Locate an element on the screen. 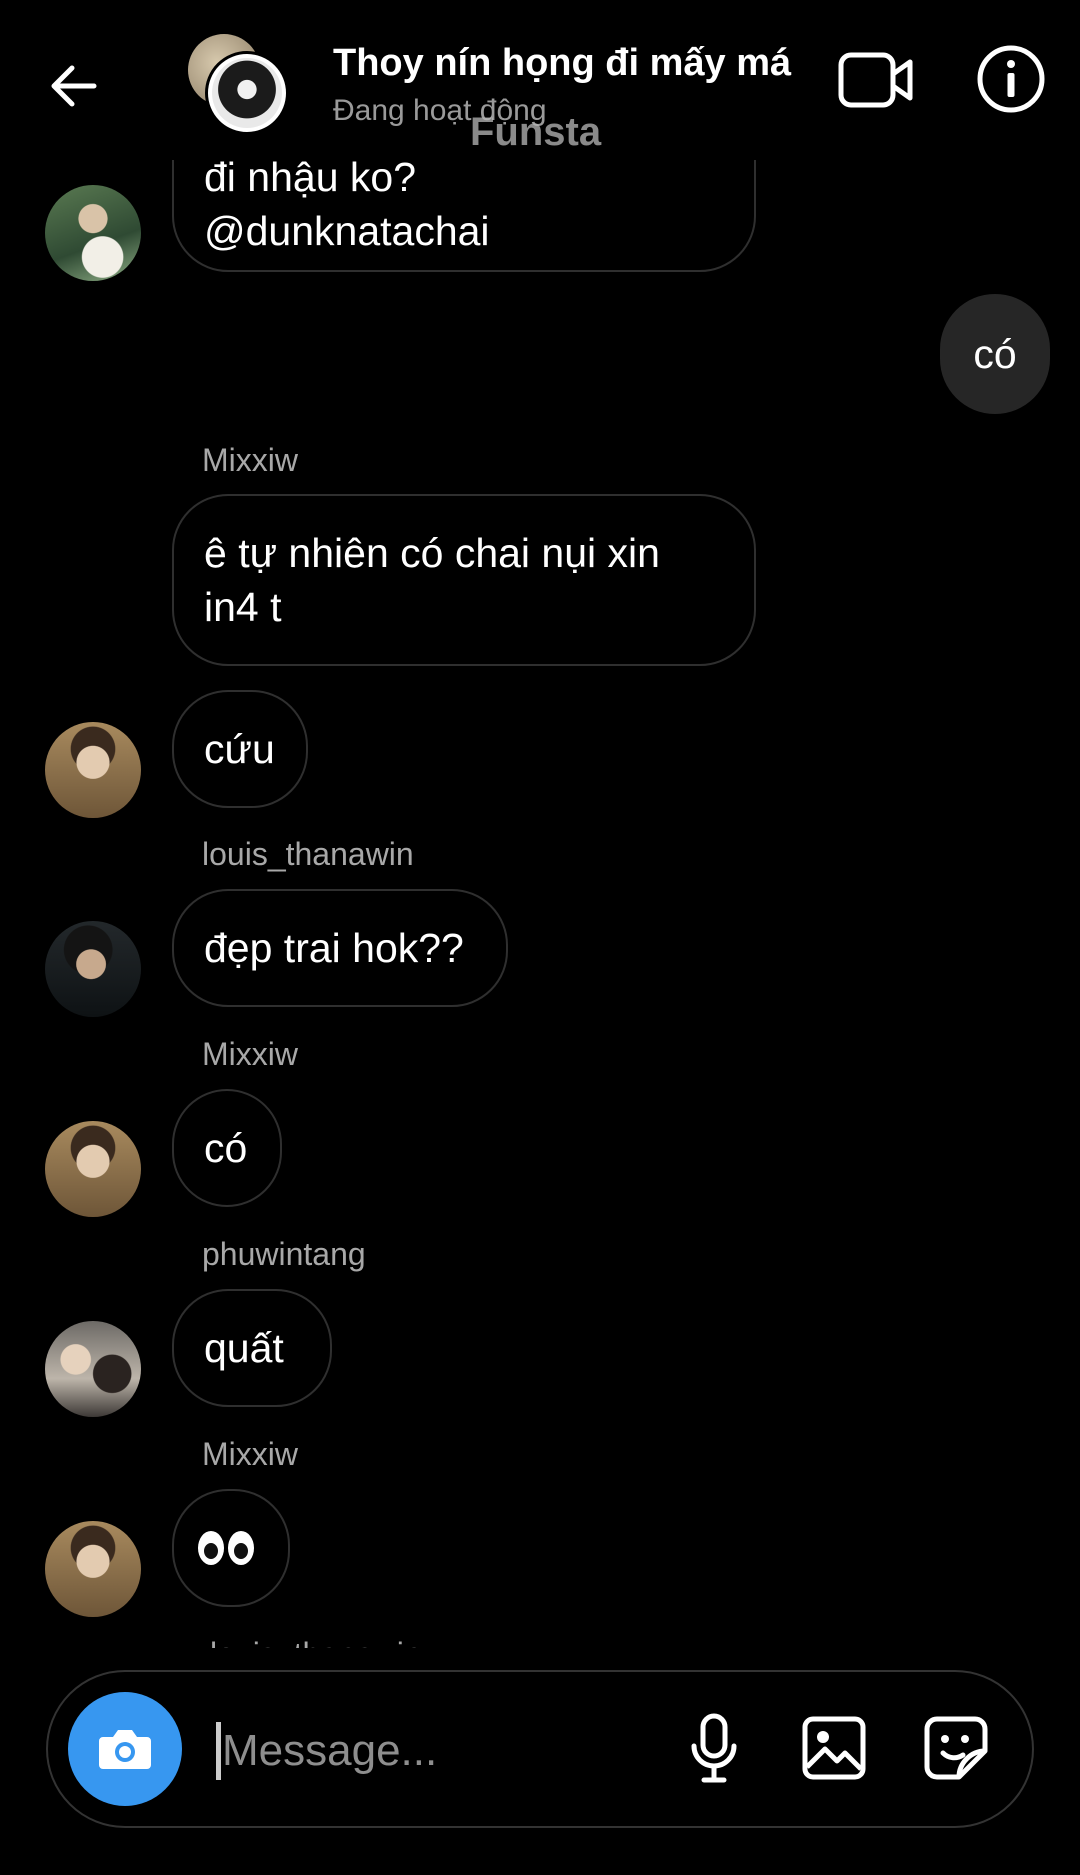 The width and height of the screenshot is (1080, 1875). message-text: cứu is located at coordinates (239, 749).